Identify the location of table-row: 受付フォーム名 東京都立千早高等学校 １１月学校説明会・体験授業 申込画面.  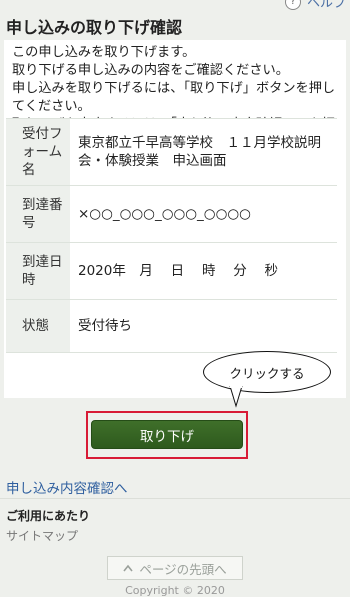
(171, 152).